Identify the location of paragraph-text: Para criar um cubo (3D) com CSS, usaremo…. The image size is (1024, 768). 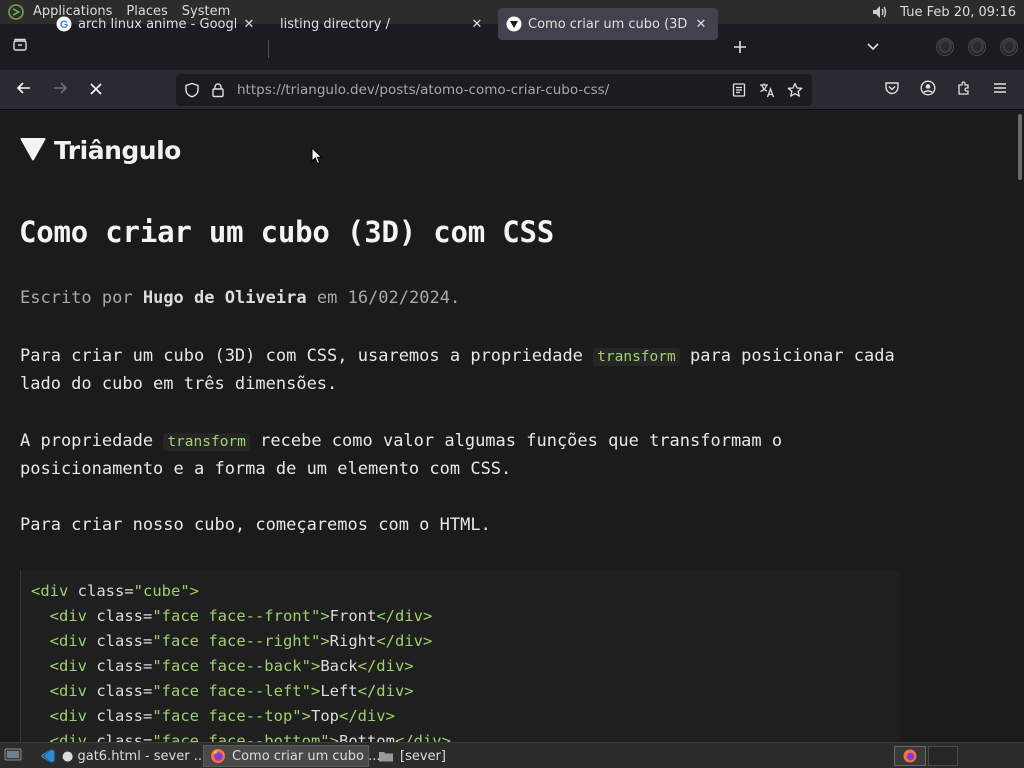
(301, 356).